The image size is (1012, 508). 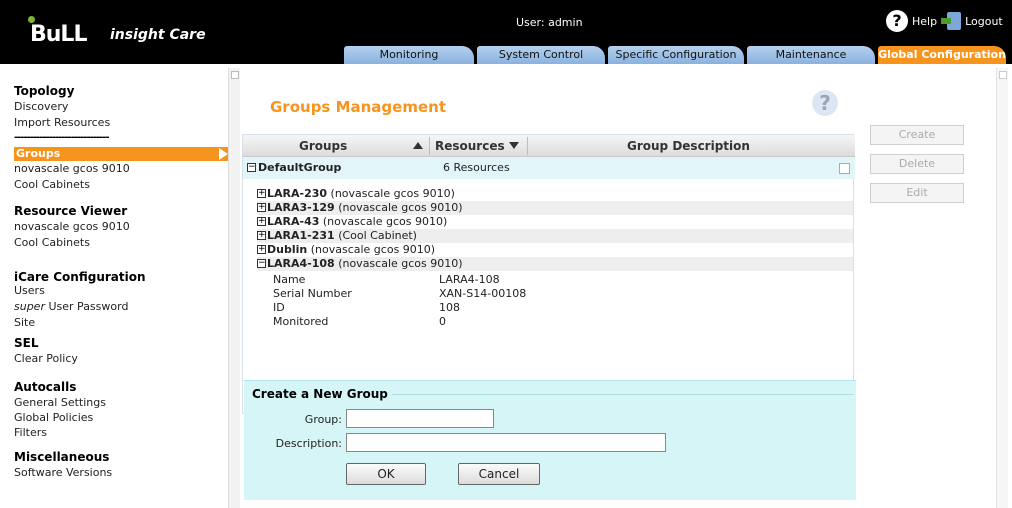 What do you see at coordinates (52, 242) in the screenshot?
I see `sidebar-item-viewer-cool-cabinets: Cool Cabinets` at bounding box center [52, 242].